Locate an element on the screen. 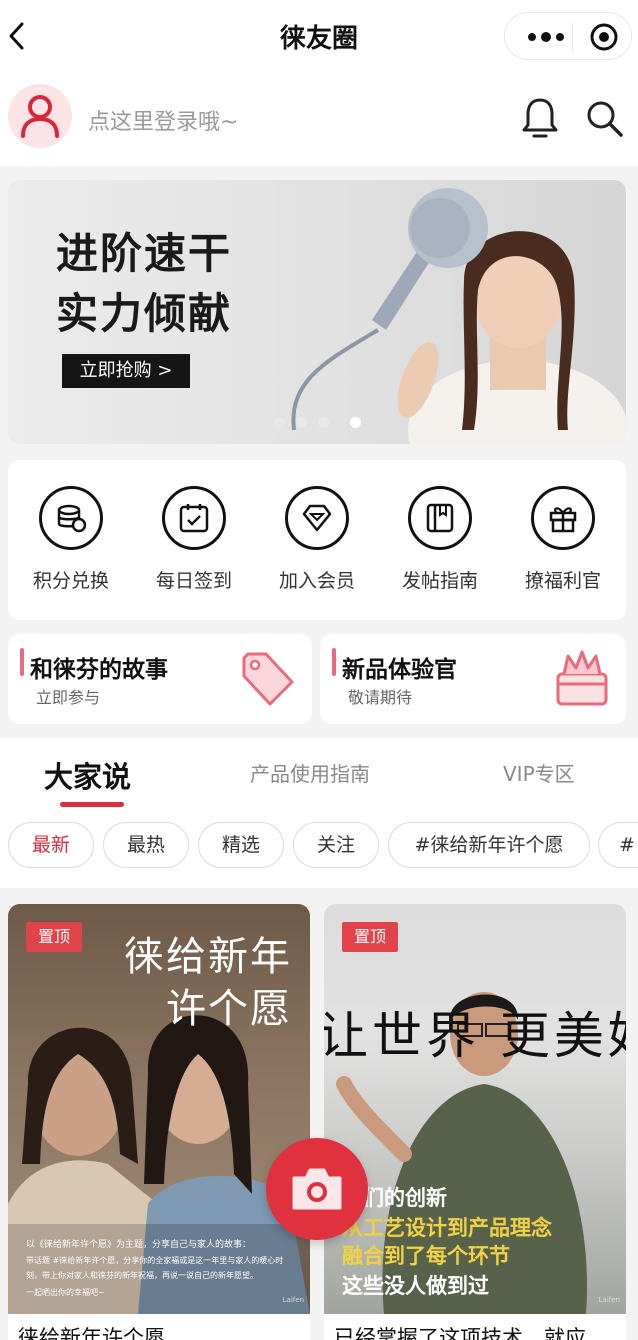 This screenshot has height=1340, width=638. book-icon is located at coordinates (440, 518).